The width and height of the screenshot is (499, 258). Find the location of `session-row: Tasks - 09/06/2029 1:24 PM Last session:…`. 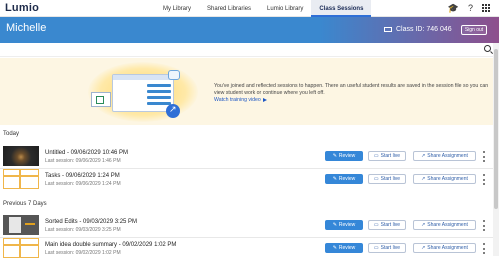

session-row: Tasks - 09/06/2029 1:24 PM Last session:… is located at coordinates (246, 178).